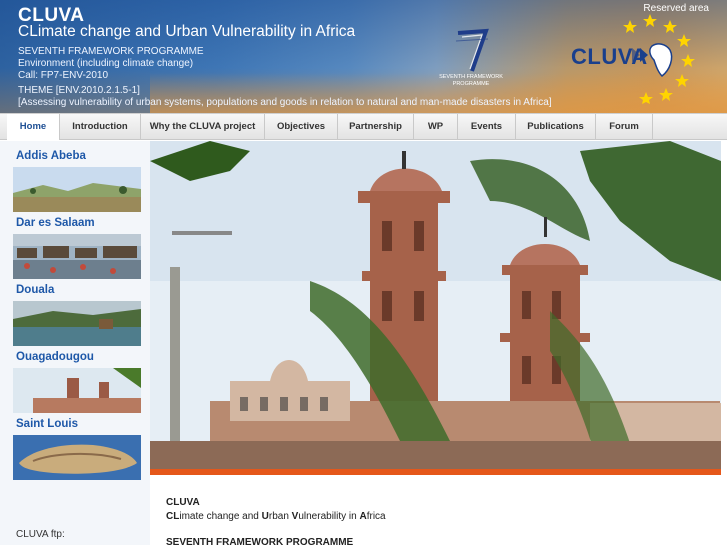 This screenshot has width=727, height=545. I want to click on subtitle-part-imate: imate change and, so click(220, 516).